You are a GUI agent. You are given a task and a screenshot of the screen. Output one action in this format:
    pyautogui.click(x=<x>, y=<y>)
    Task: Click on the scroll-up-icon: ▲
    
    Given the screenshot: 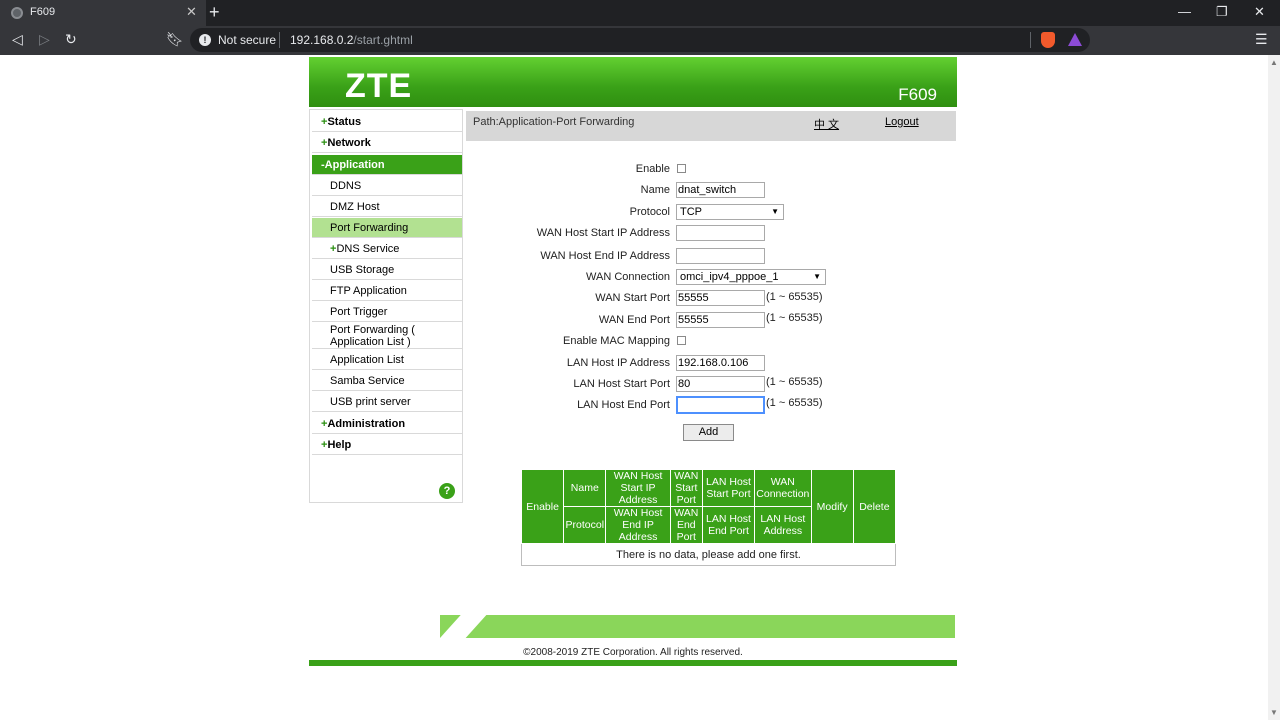 What is the action you would take?
    pyautogui.click(x=1274, y=62)
    